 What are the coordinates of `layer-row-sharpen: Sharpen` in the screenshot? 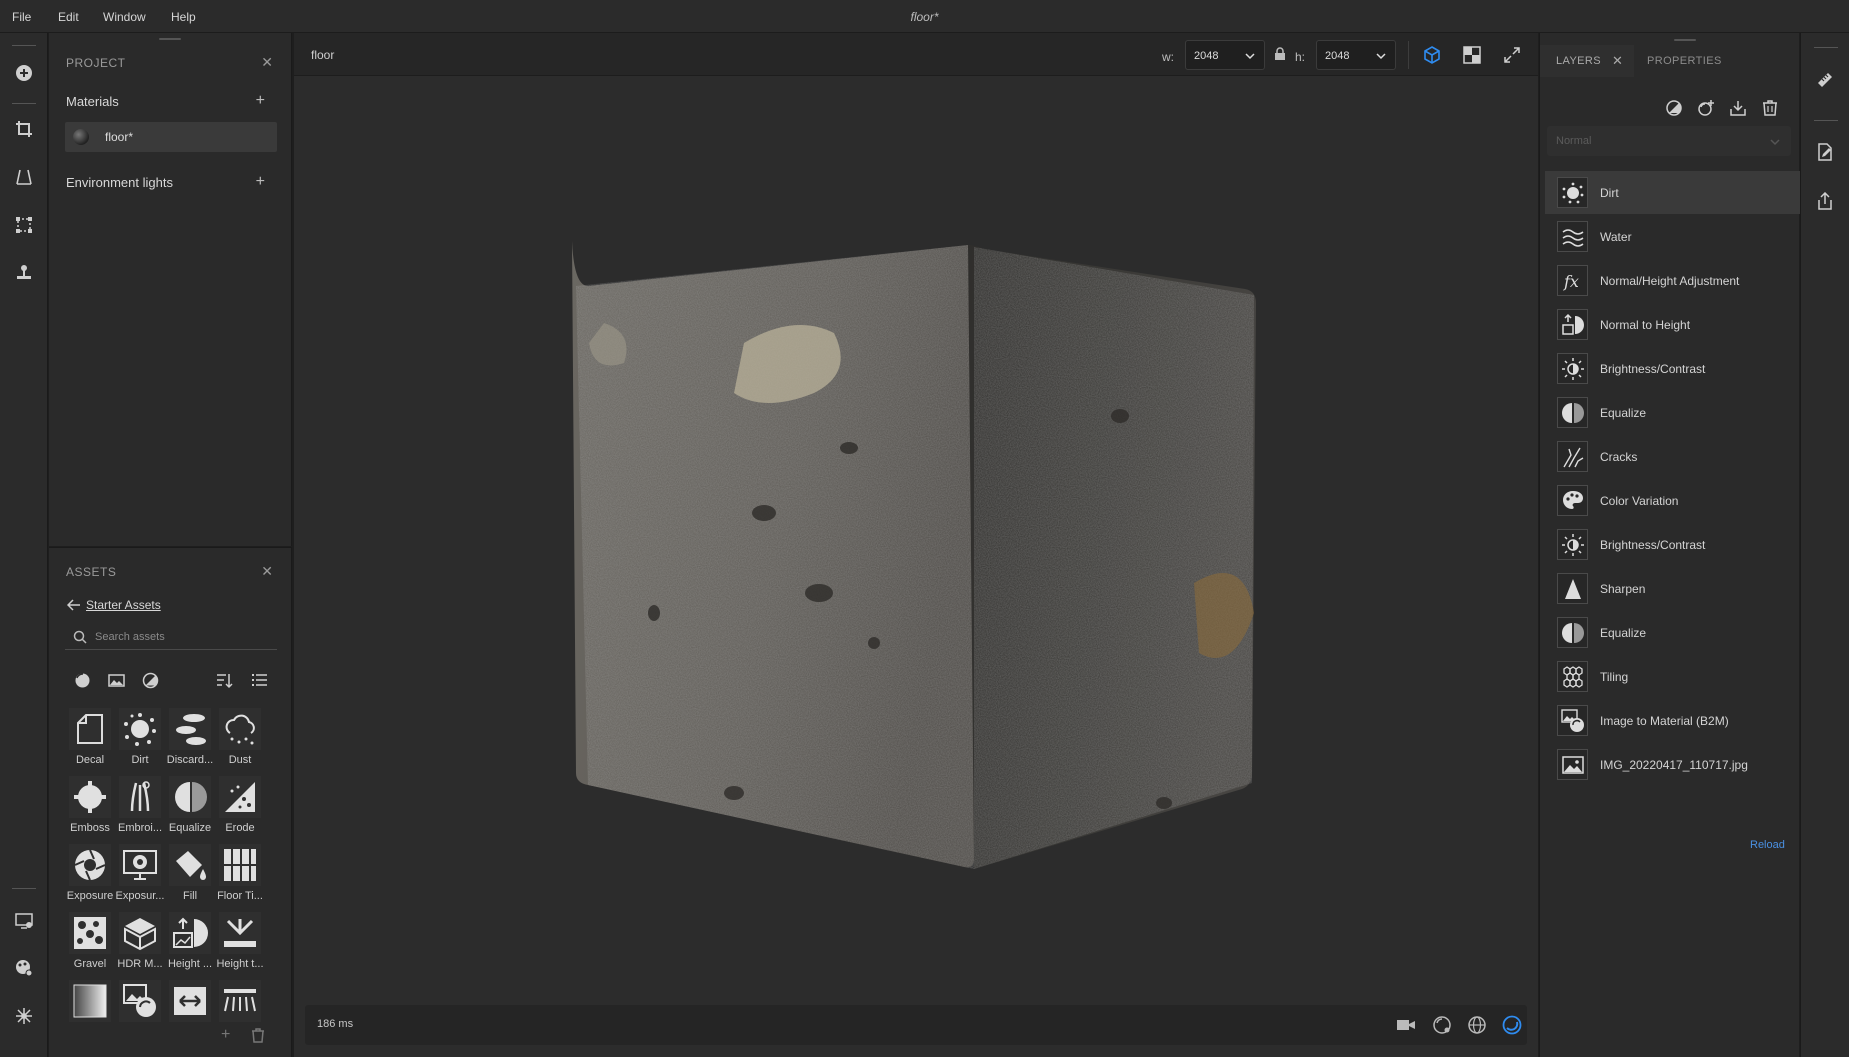 It's located at (1672, 588).